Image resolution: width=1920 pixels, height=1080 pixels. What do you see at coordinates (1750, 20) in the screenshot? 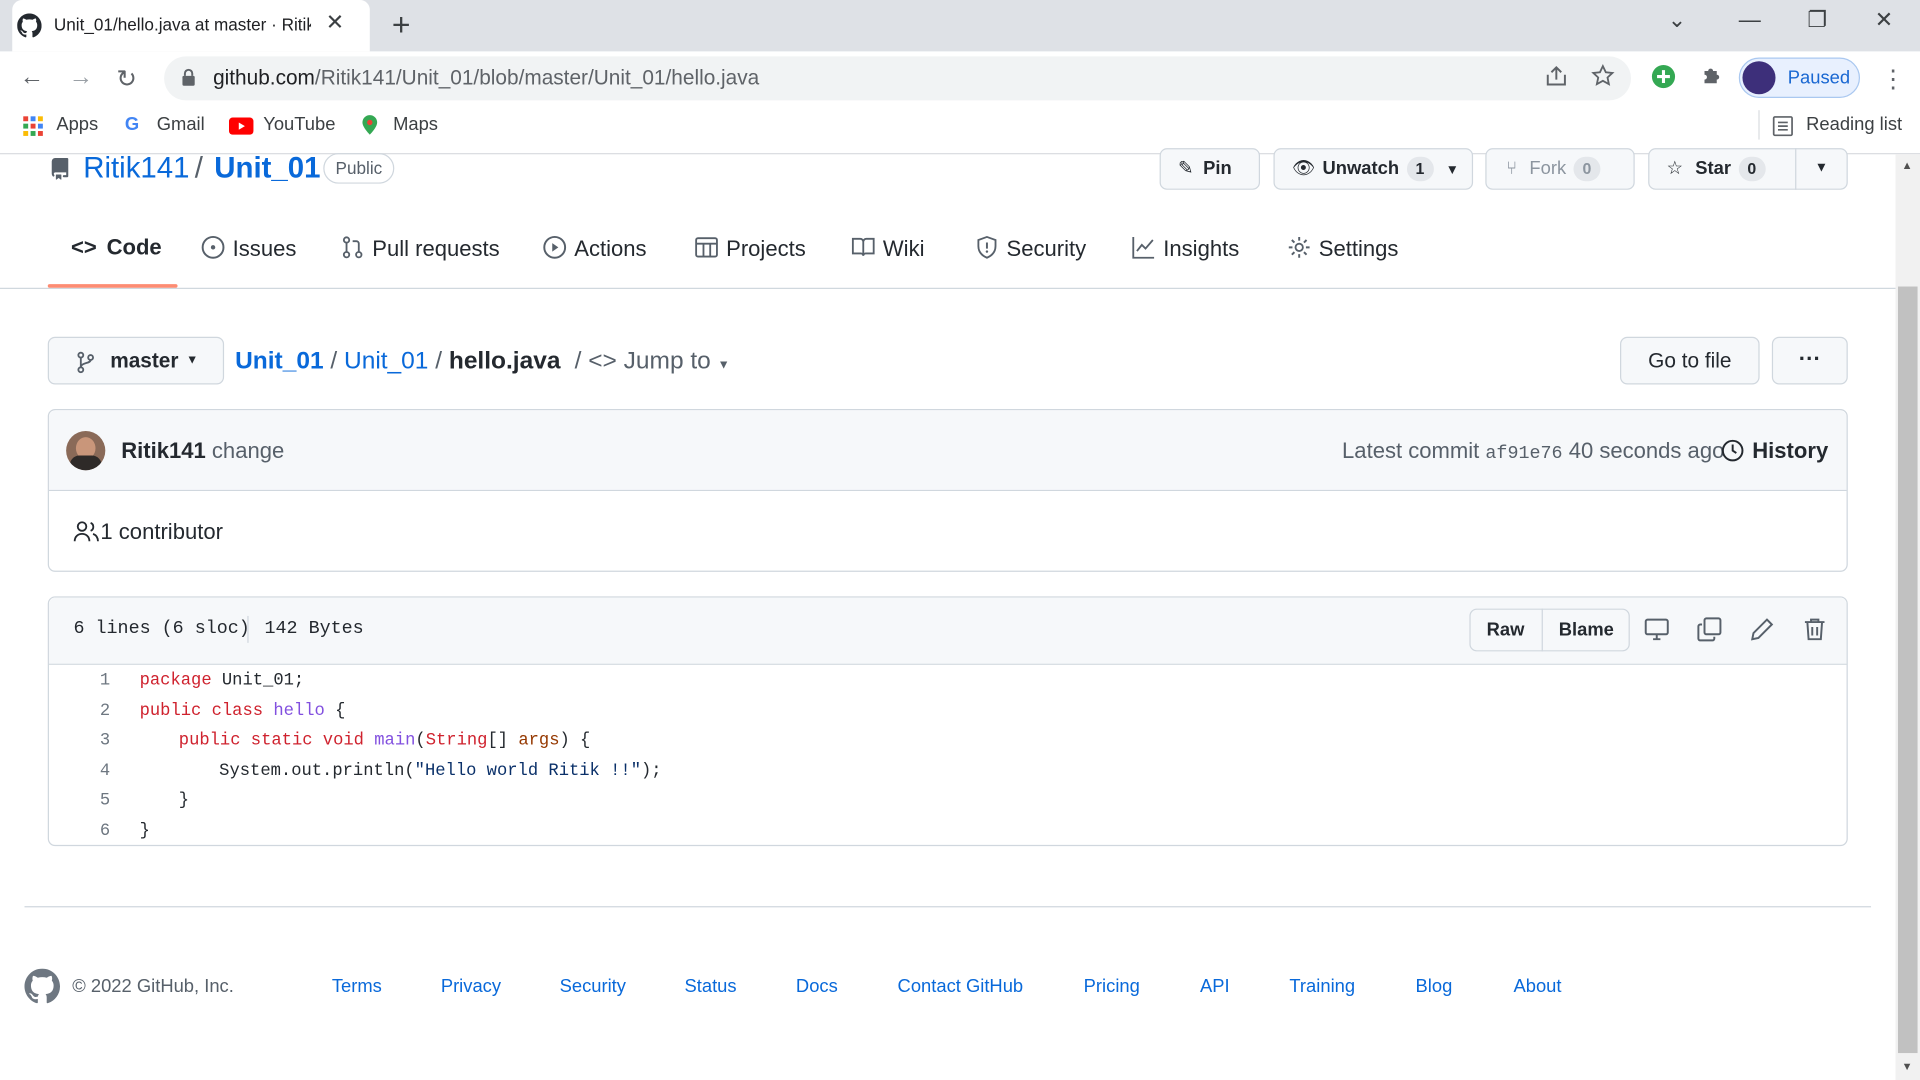
I see `minimize-icon: —` at bounding box center [1750, 20].